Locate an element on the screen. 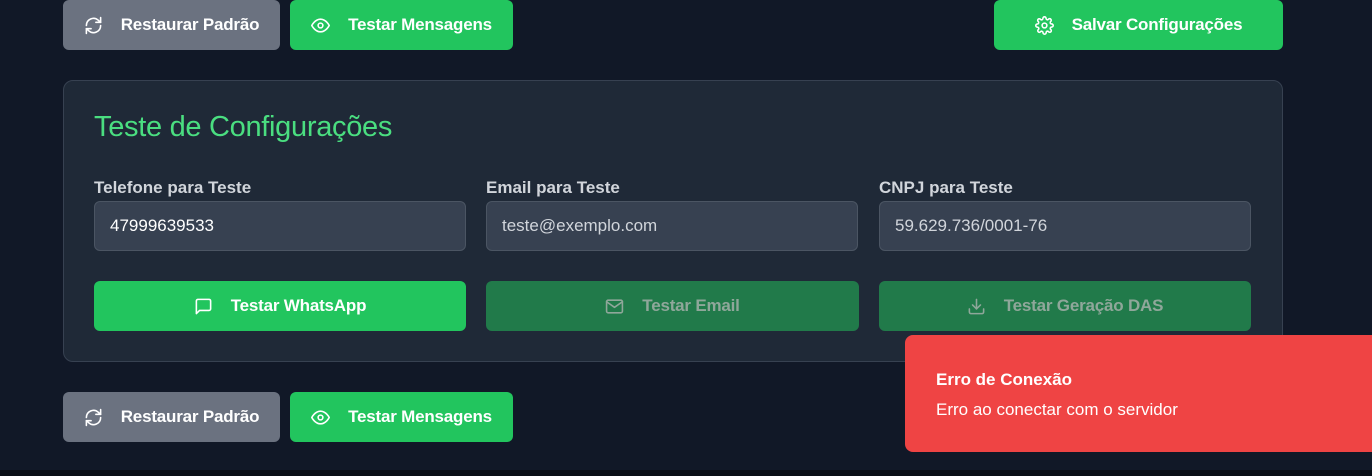 The width and height of the screenshot is (1372, 476). gear-icon is located at coordinates (1044, 25).